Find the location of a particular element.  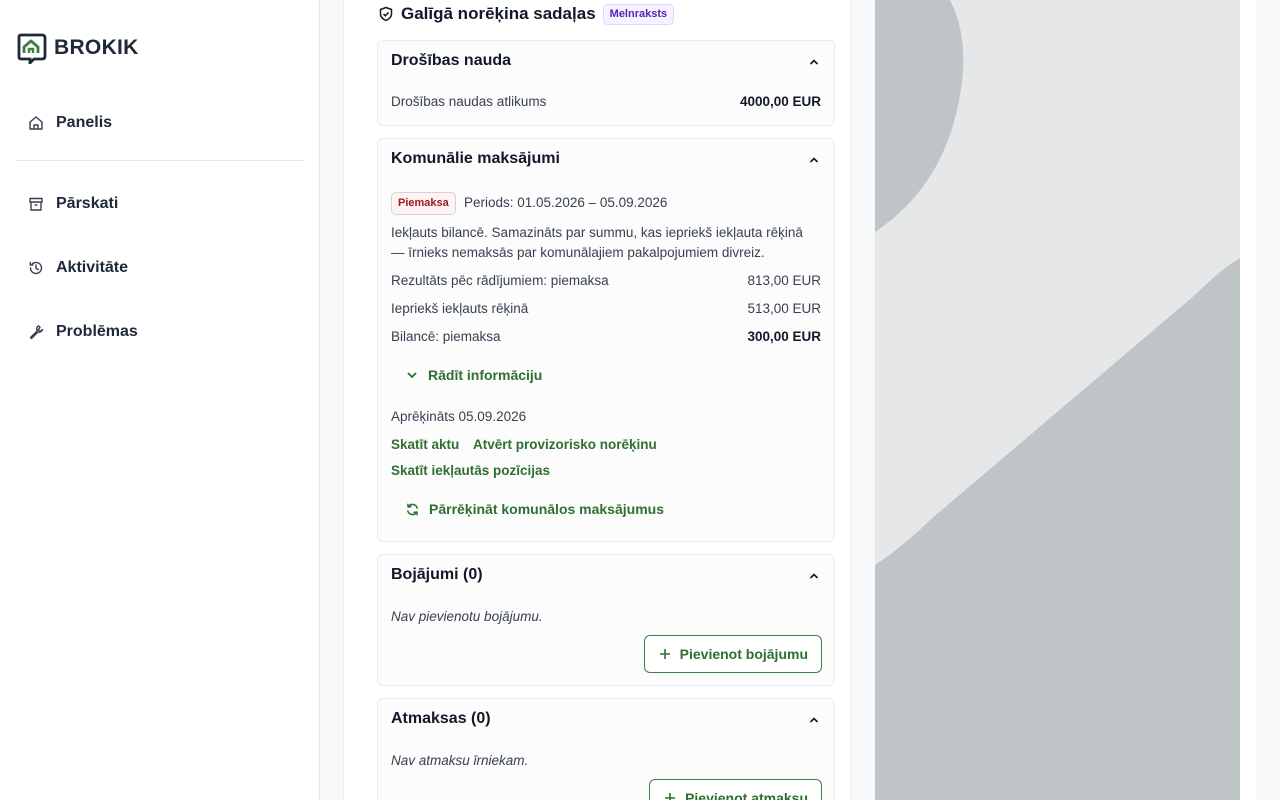

recalculate-utilities-button: Pārrēķināt komunālos maksājumus is located at coordinates (534, 509).